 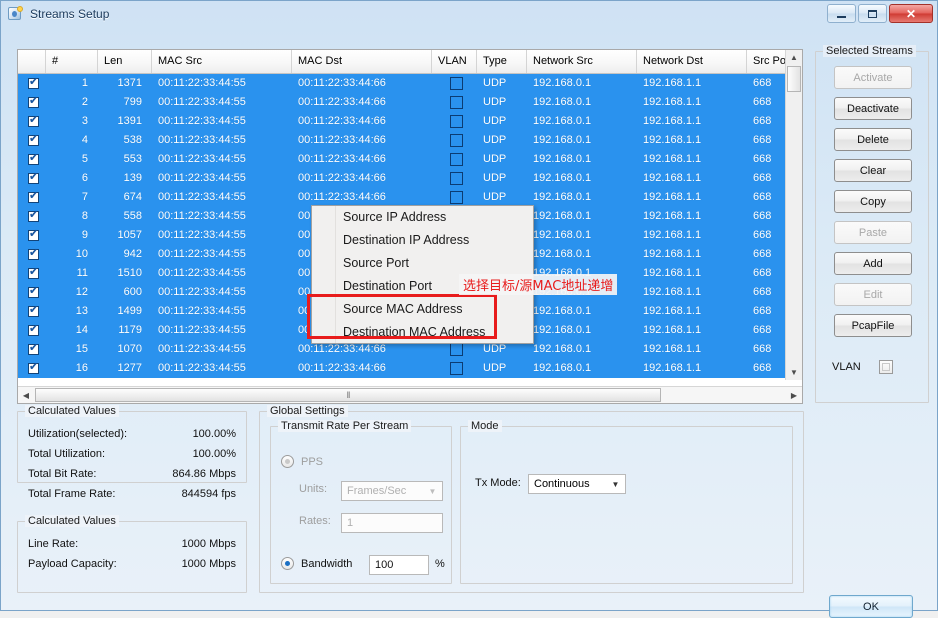 I want to click on maximize-button, so click(x=872, y=13).